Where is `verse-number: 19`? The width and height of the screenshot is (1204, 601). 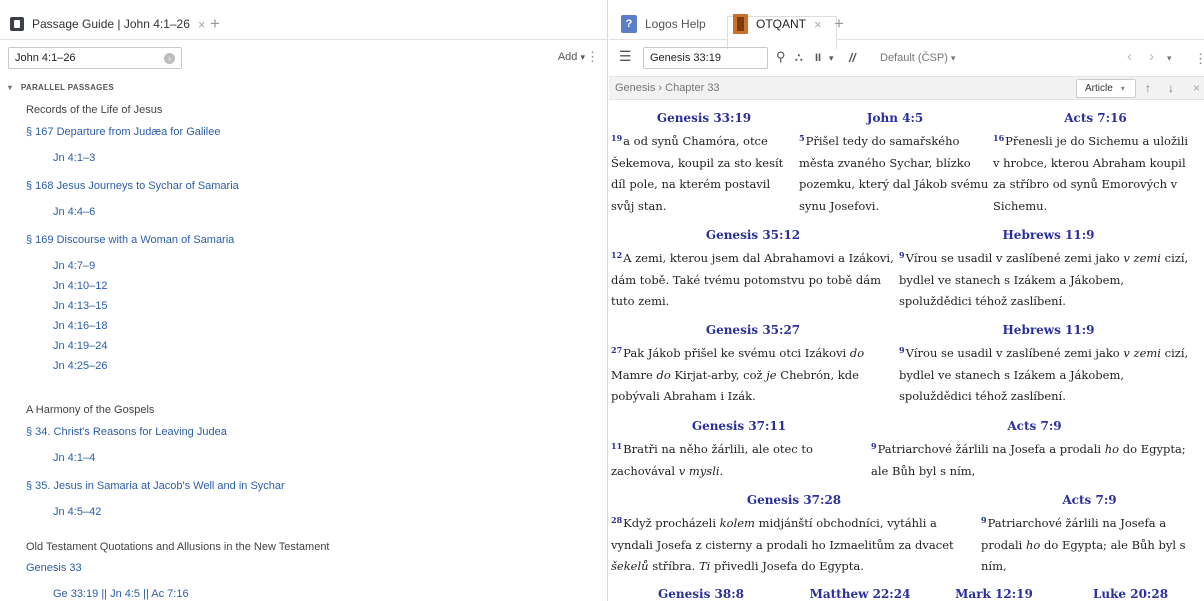
verse-number: 19 is located at coordinates (616, 138).